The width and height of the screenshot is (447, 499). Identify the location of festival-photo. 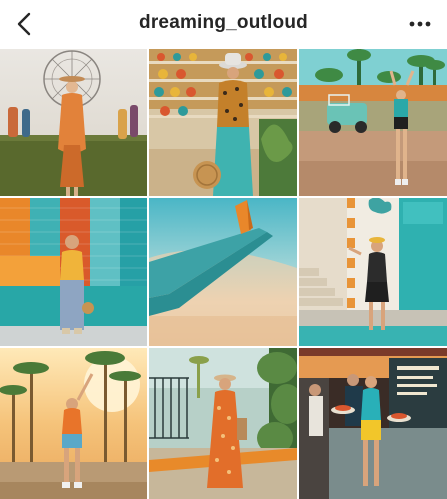
(73, 122).